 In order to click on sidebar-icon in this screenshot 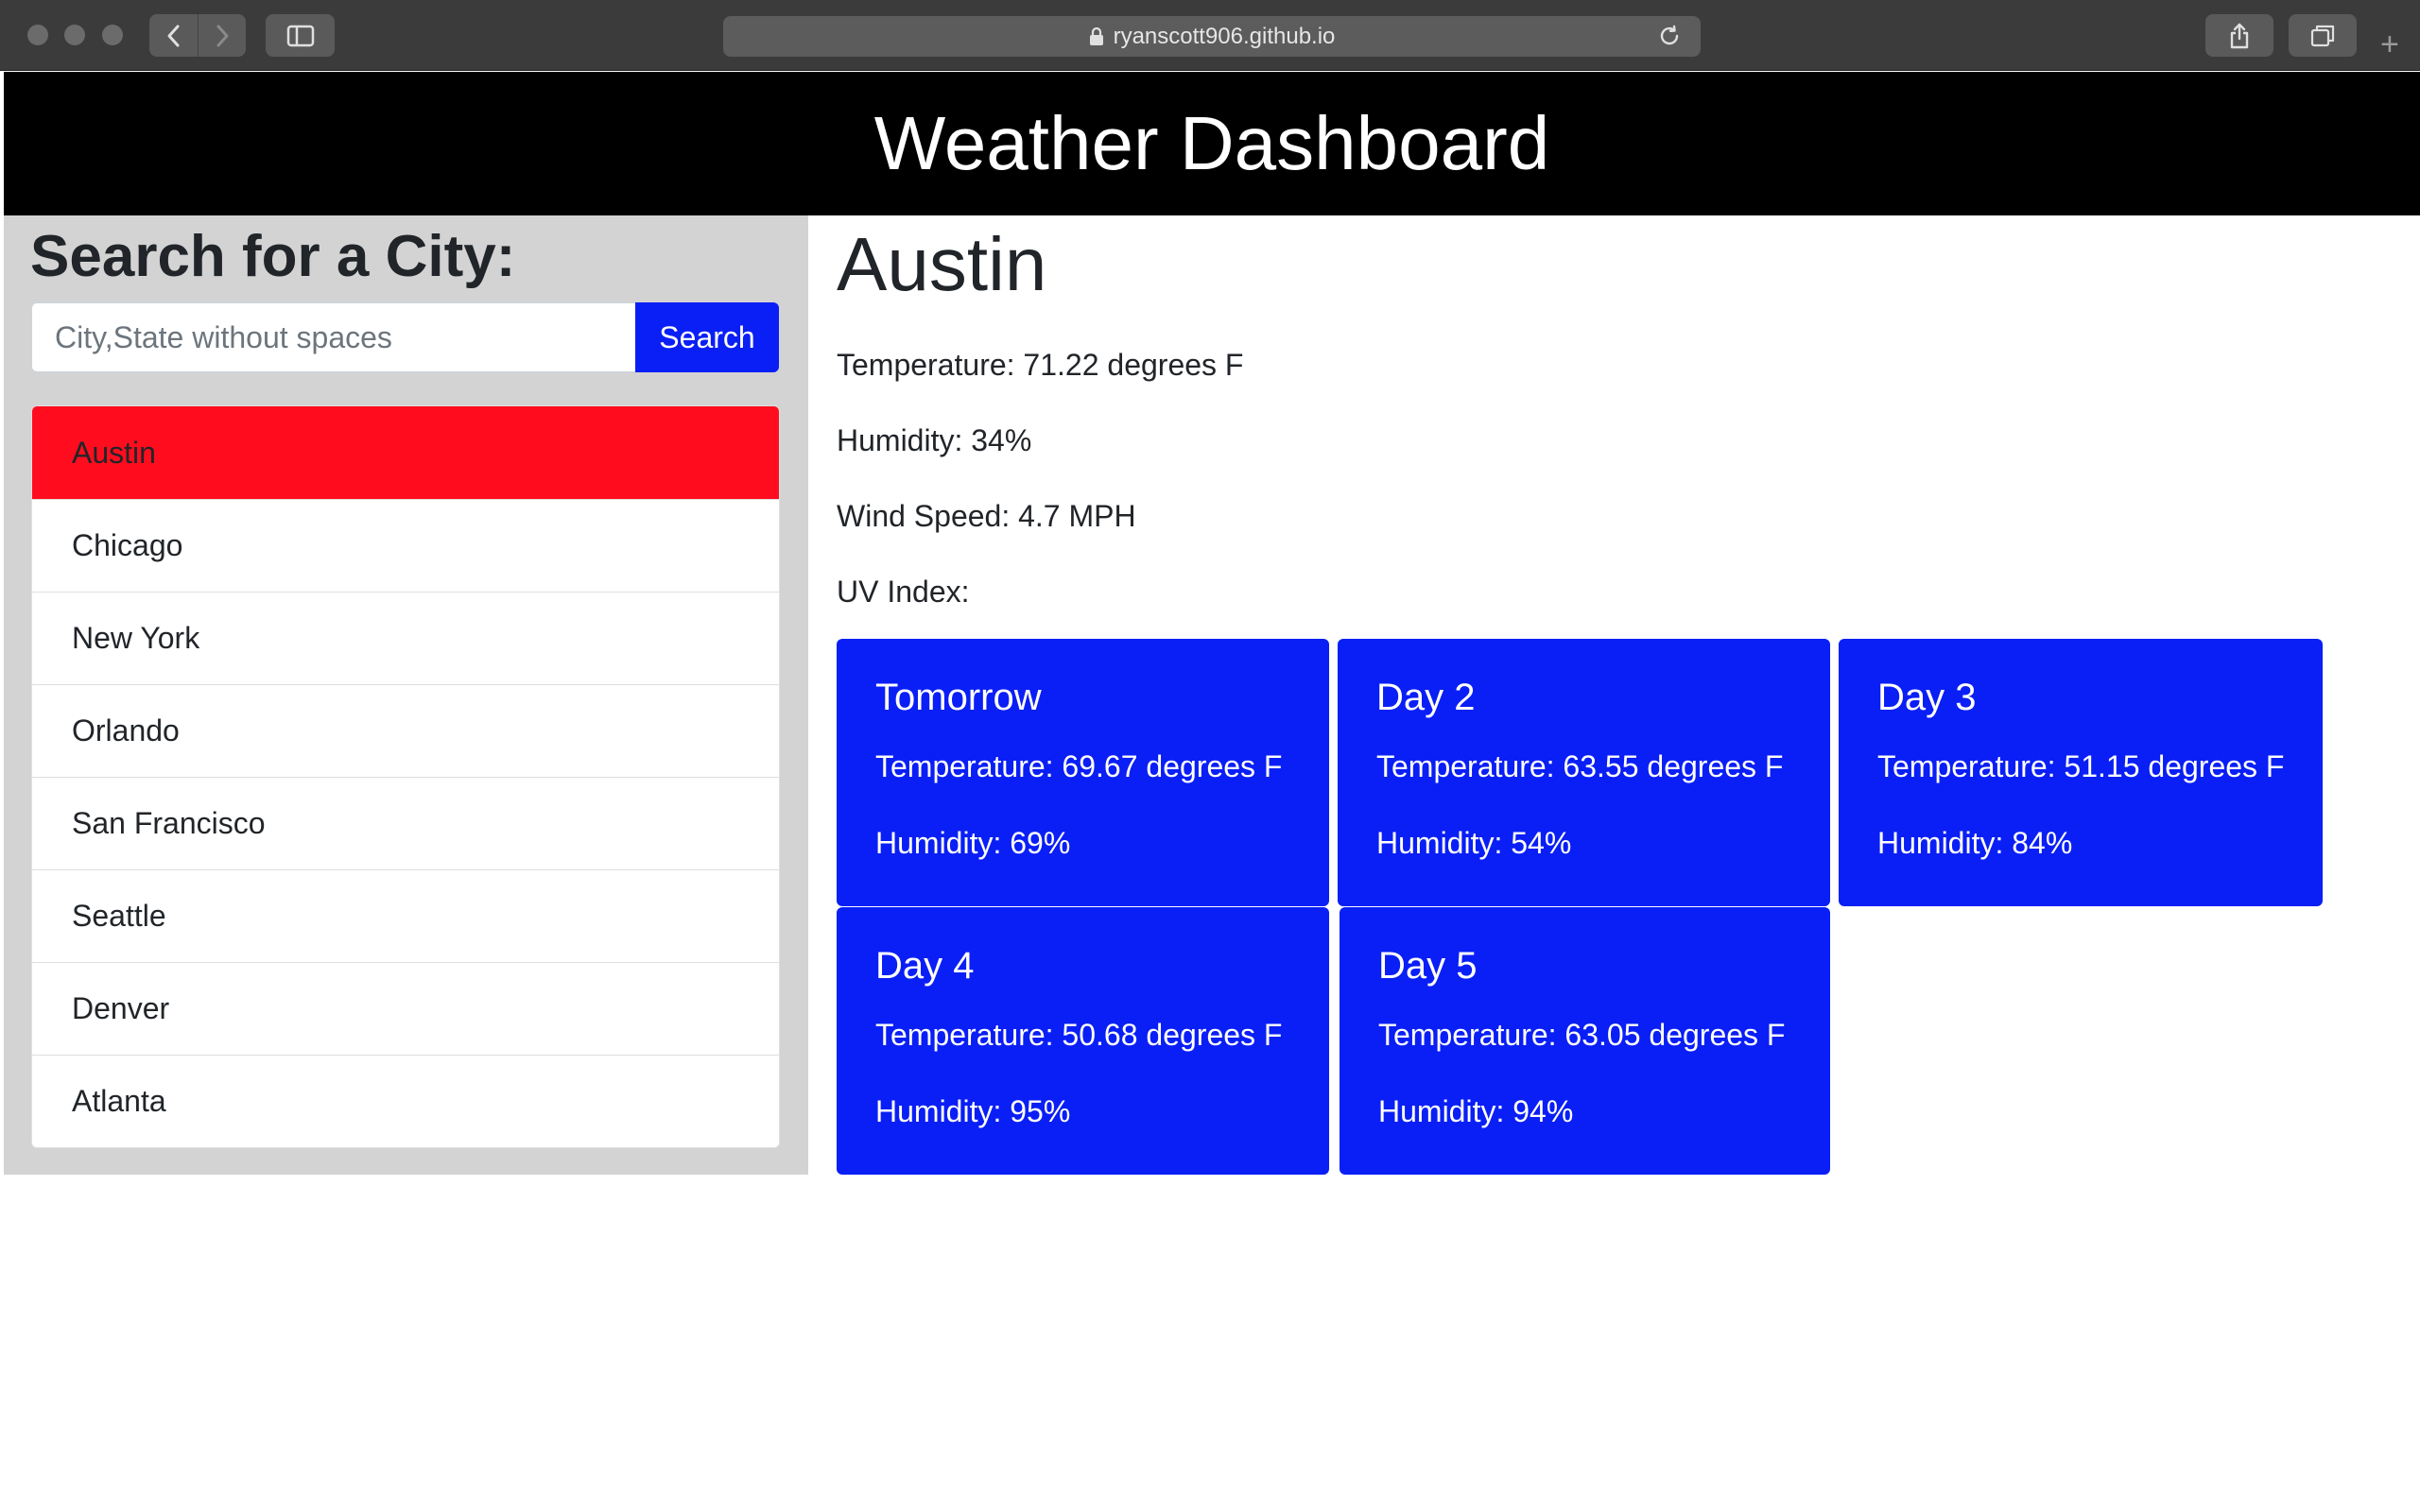, I will do `click(300, 35)`.